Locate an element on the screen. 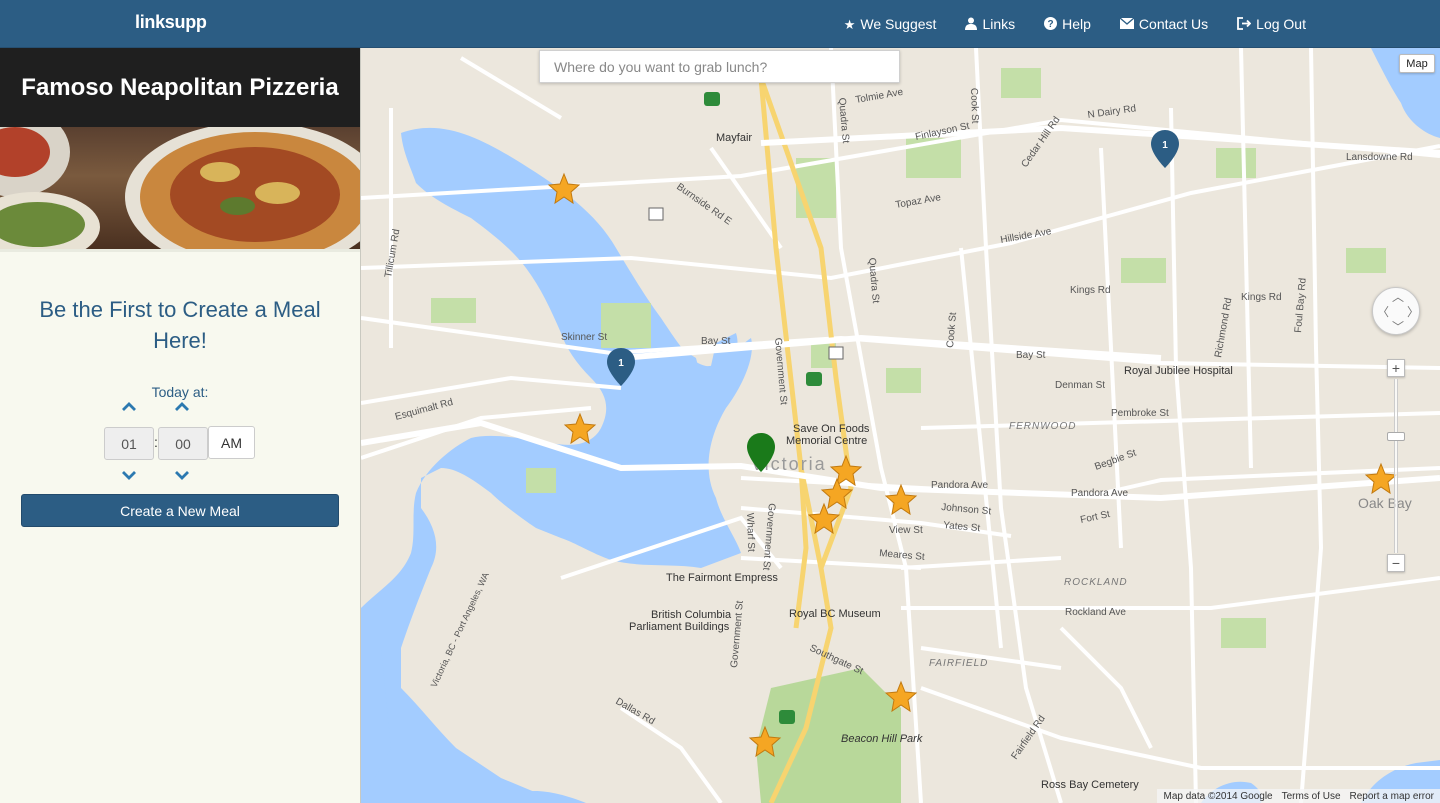 The width and height of the screenshot is (1440, 803). hour-increment-button is located at coordinates (129, 406).